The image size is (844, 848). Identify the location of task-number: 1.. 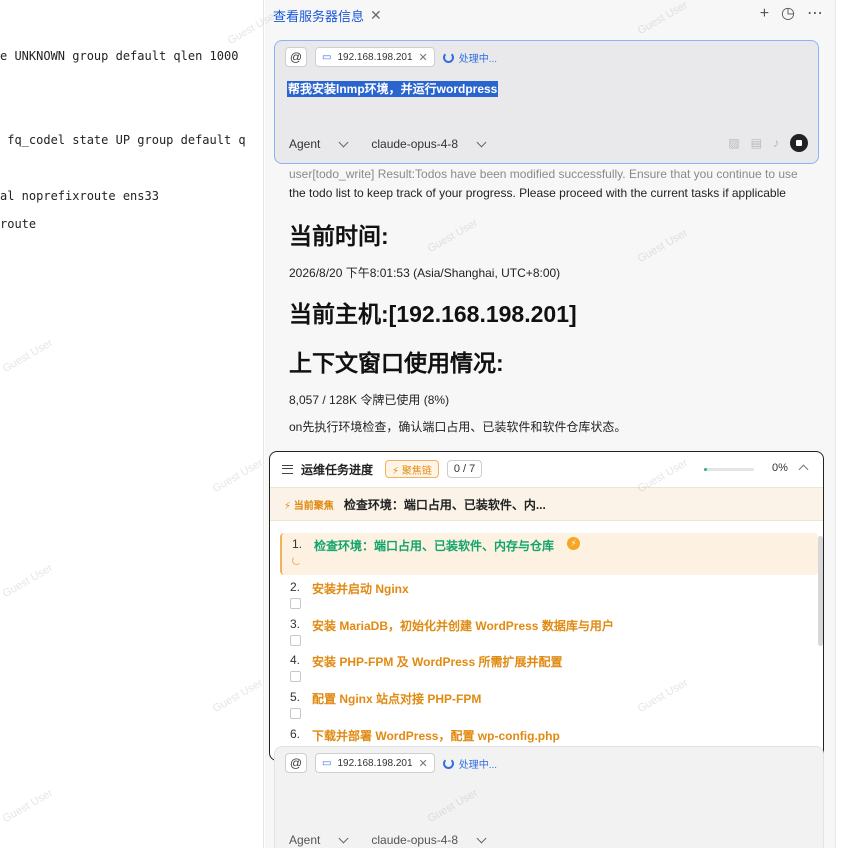
(297, 544).